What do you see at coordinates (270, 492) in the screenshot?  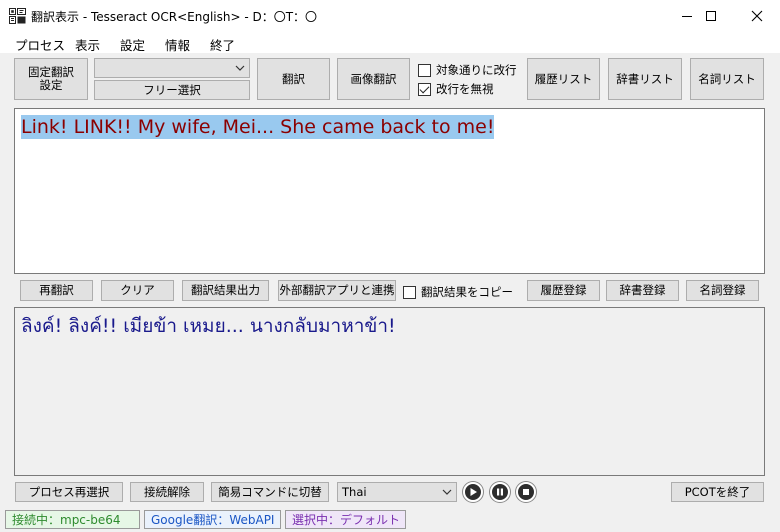 I see `simple-command-button: 簡易コマンドに切替` at bounding box center [270, 492].